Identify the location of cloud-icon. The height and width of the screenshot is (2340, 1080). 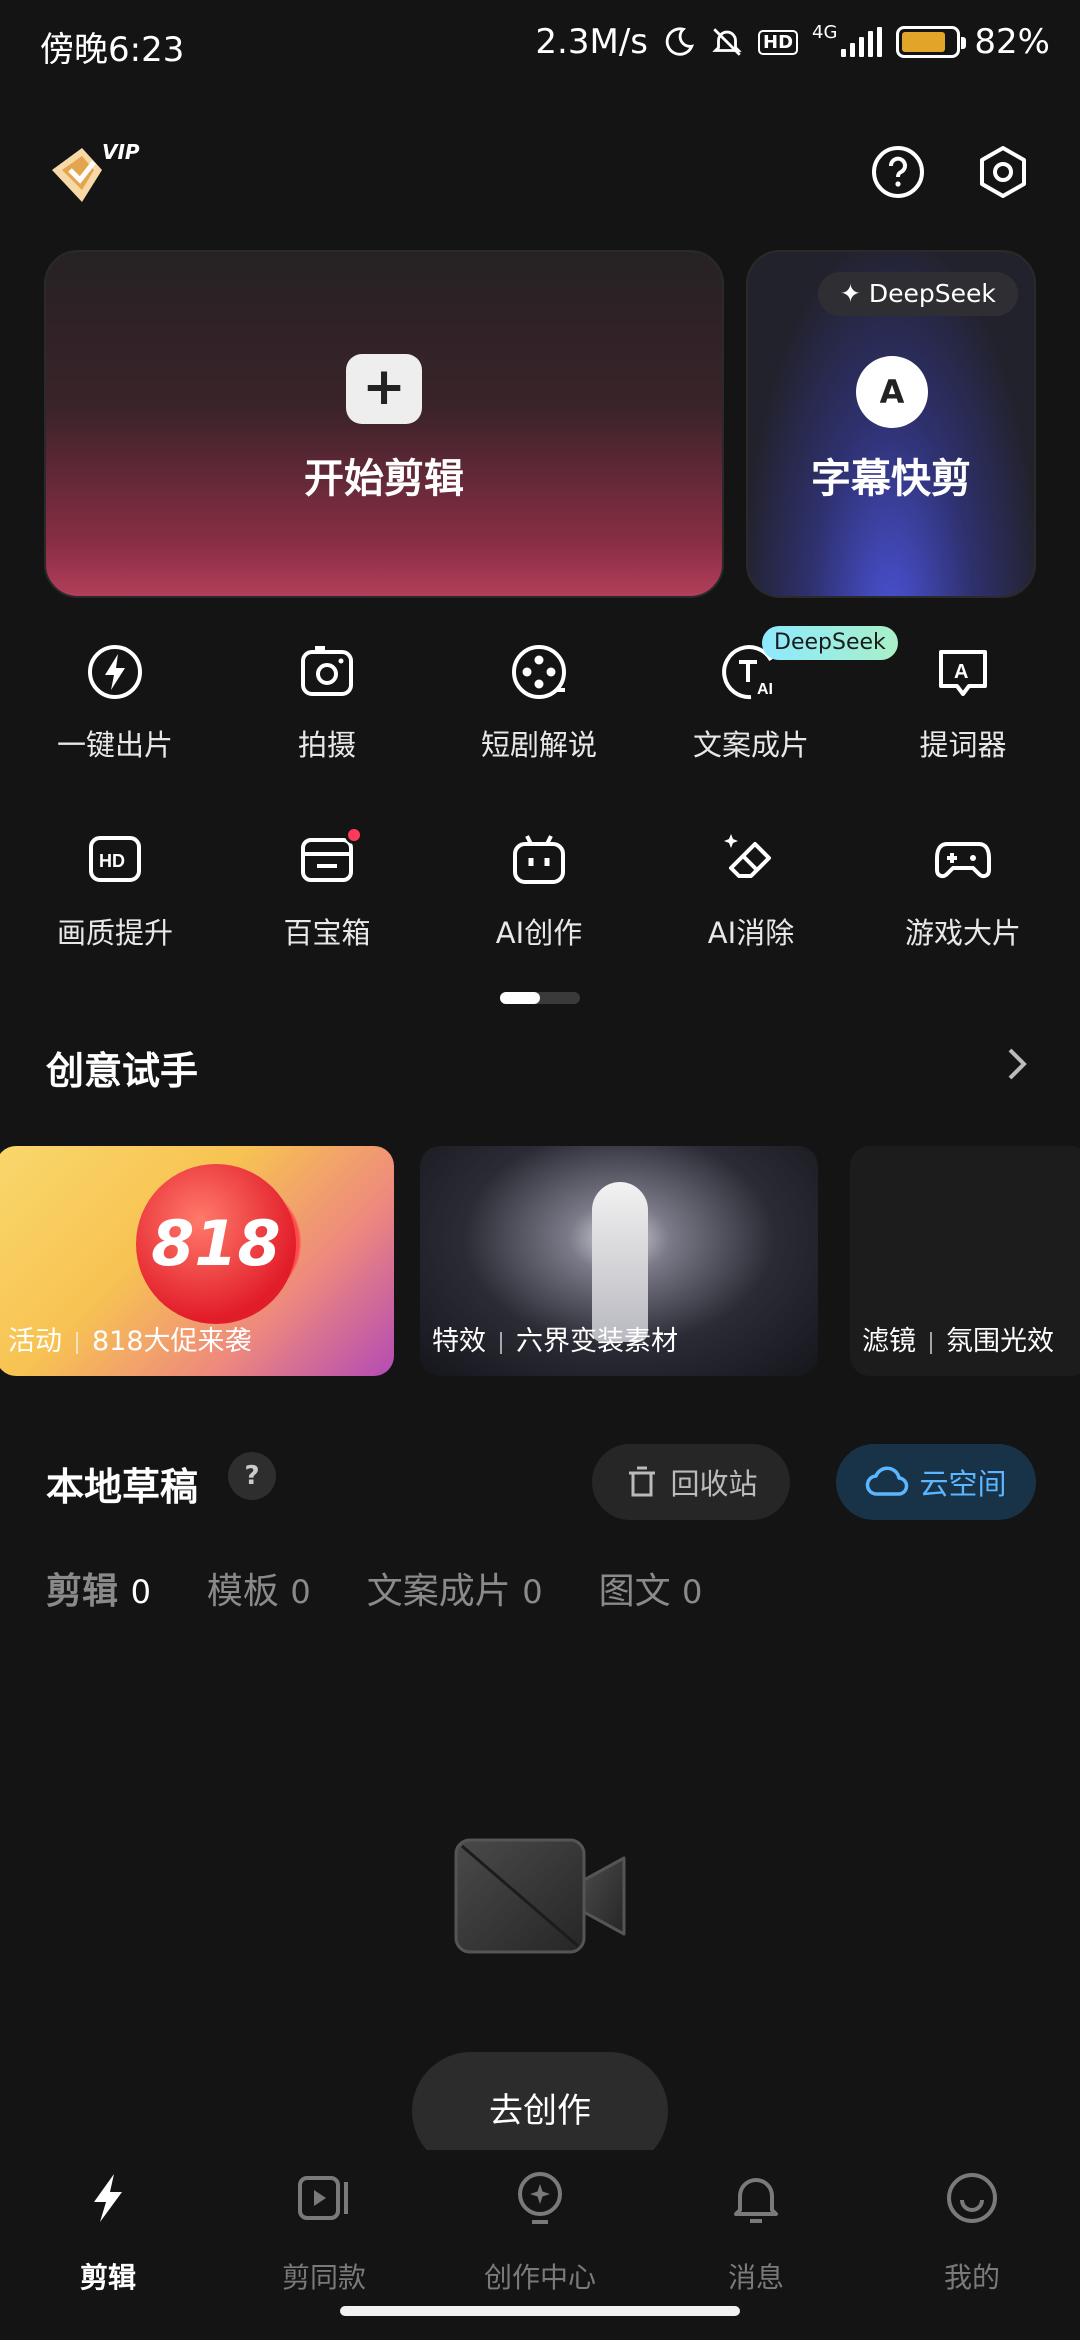
(887, 1481).